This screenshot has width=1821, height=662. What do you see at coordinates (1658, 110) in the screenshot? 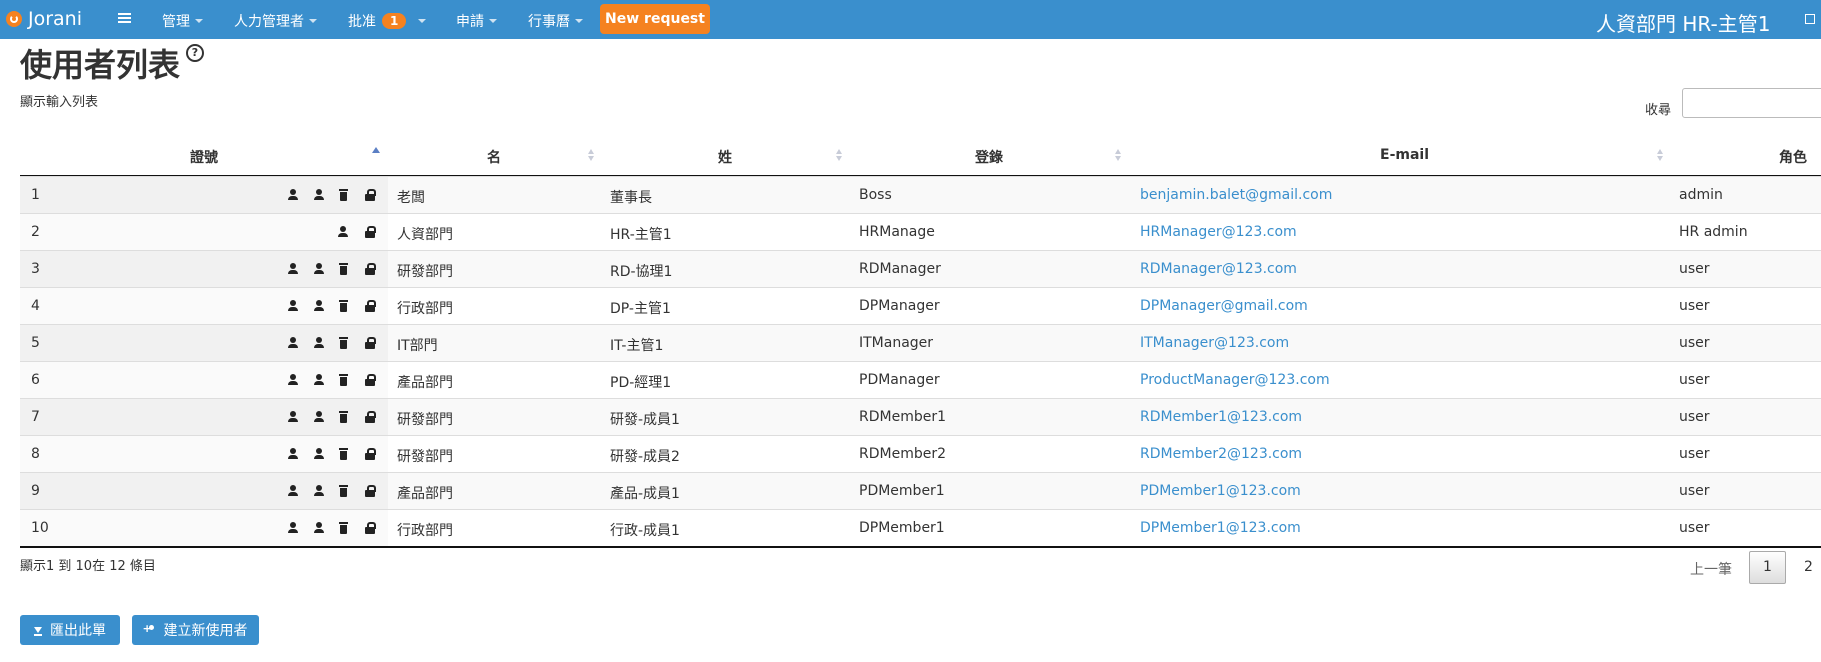
I see `search-label: 收尋` at bounding box center [1658, 110].